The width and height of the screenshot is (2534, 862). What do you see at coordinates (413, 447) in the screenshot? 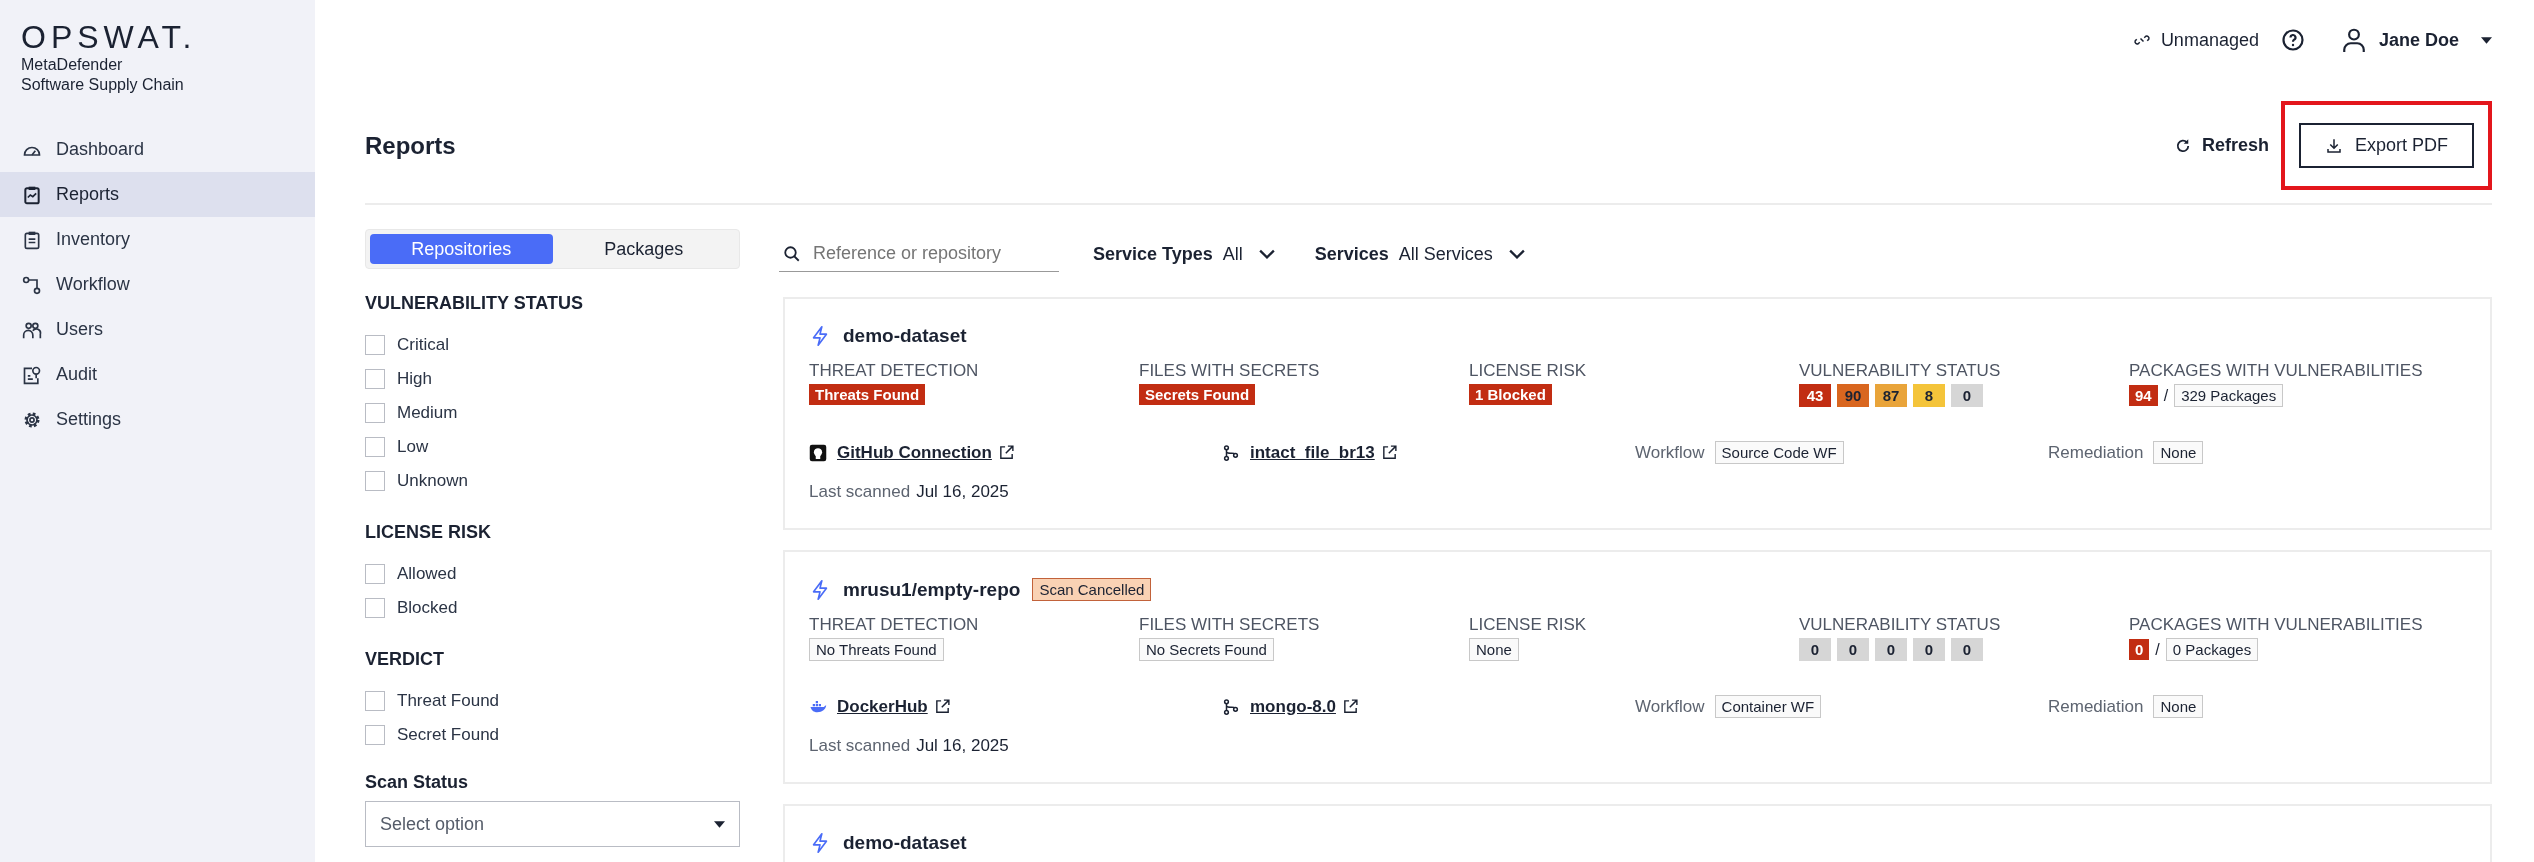
I see `checkbox-label: Low` at bounding box center [413, 447].